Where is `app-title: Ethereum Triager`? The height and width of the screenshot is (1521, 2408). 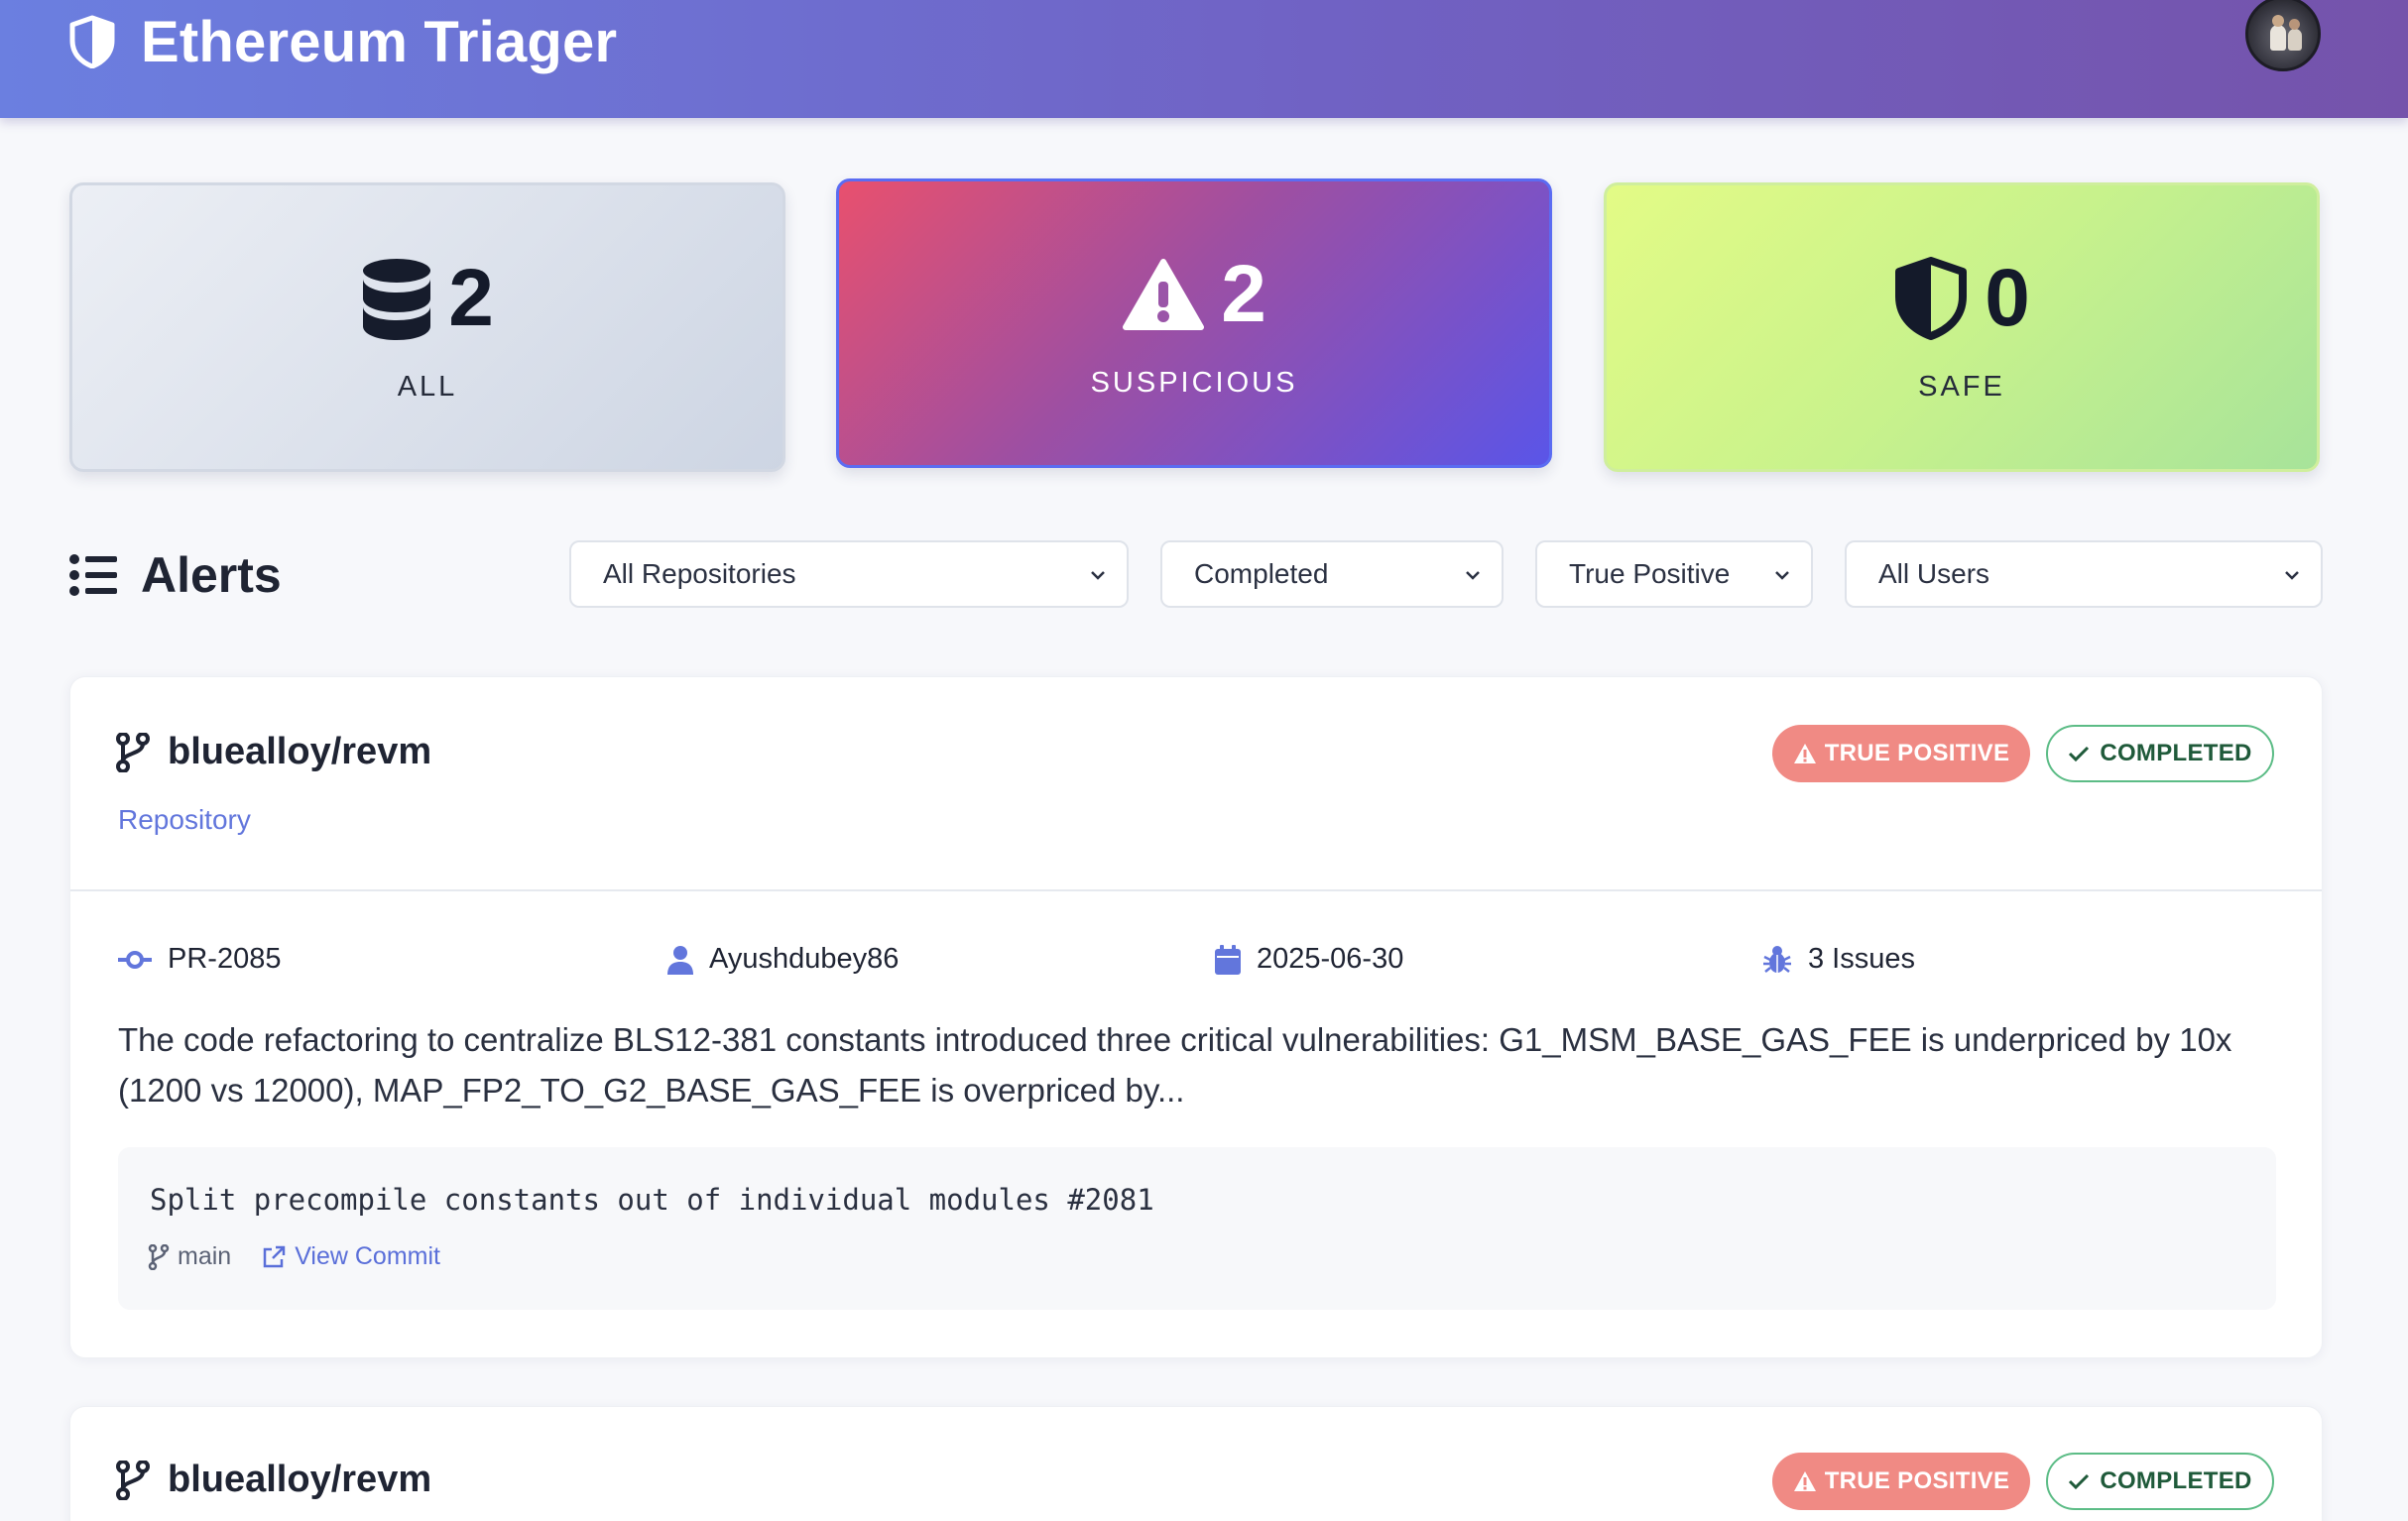 app-title: Ethereum Triager is located at coordinates (380, 41).